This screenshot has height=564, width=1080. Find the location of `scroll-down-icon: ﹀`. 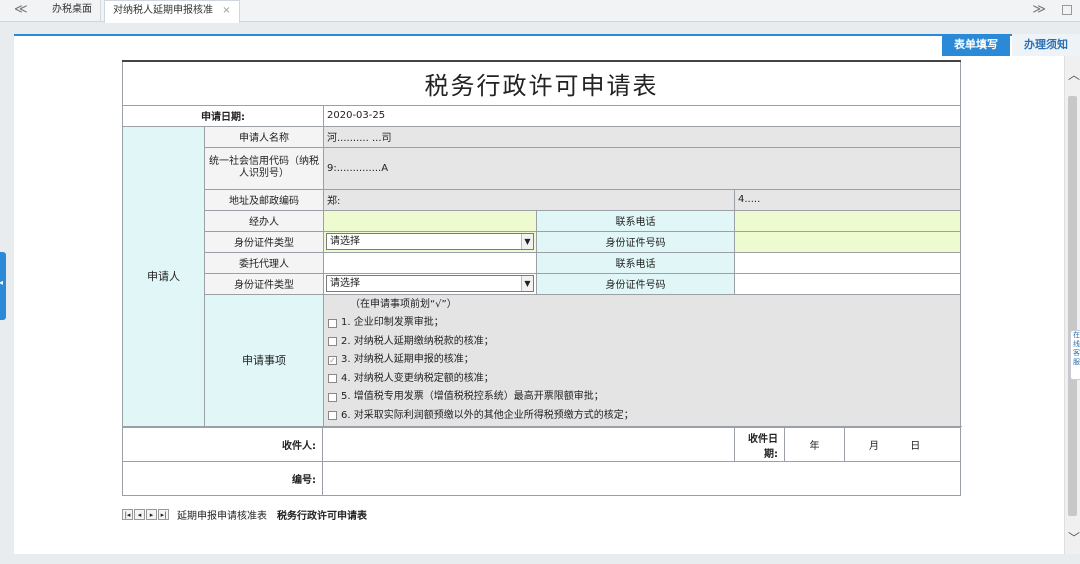

scroll-down-icon: ﹀ is located at coordinates (1074, 537).